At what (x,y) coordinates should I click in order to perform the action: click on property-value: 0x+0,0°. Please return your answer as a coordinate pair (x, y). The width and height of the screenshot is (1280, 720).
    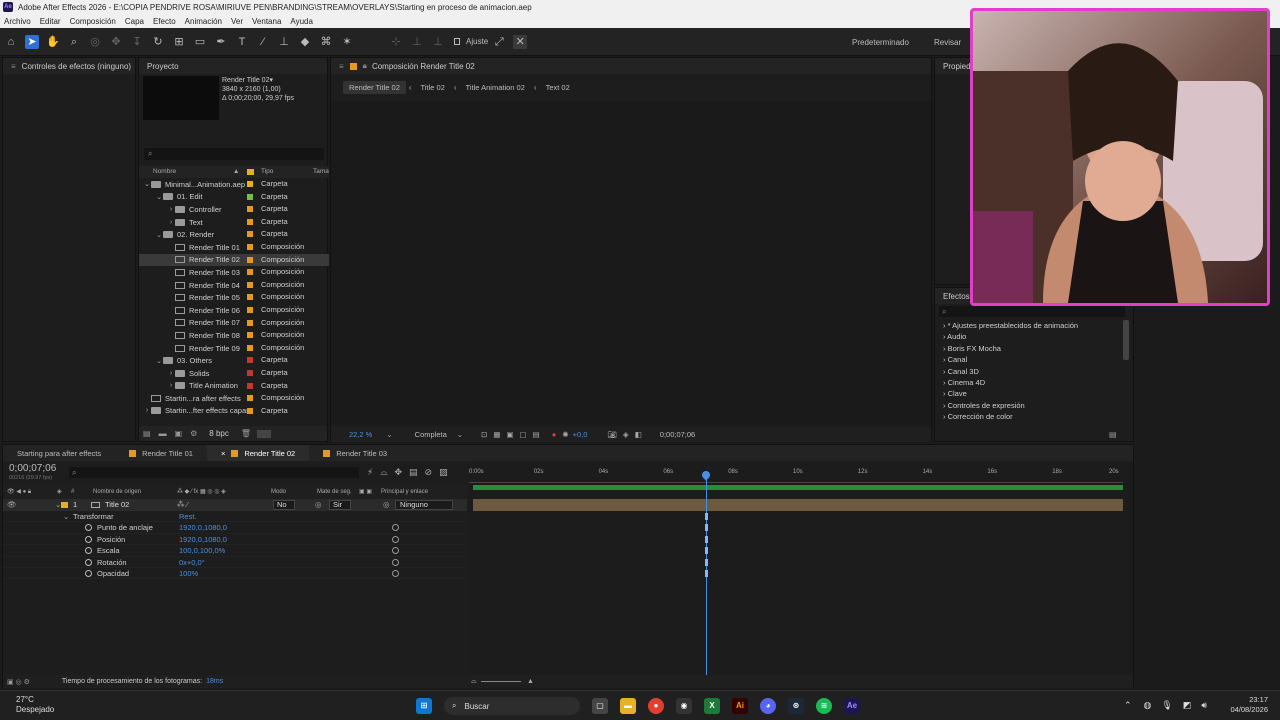
    Looking at the image, I should click on (192, 562).